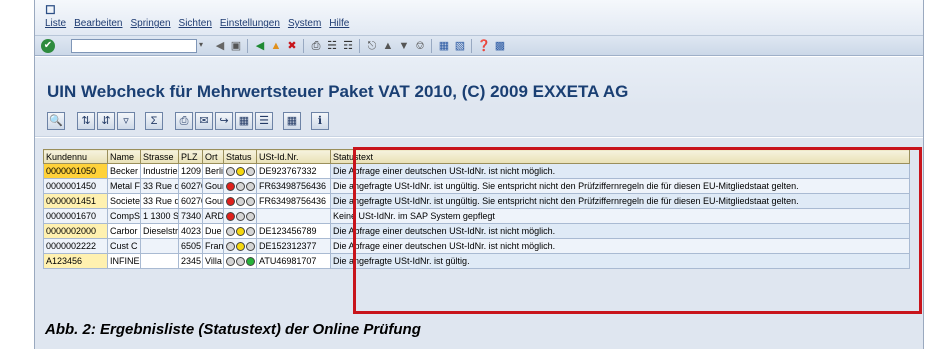 This screenshot has height=349, width=935. What do you see at coordinates (213, 246) in the screenshot?
I see `cell-ort: Franc` at bounding box center [213, 246].